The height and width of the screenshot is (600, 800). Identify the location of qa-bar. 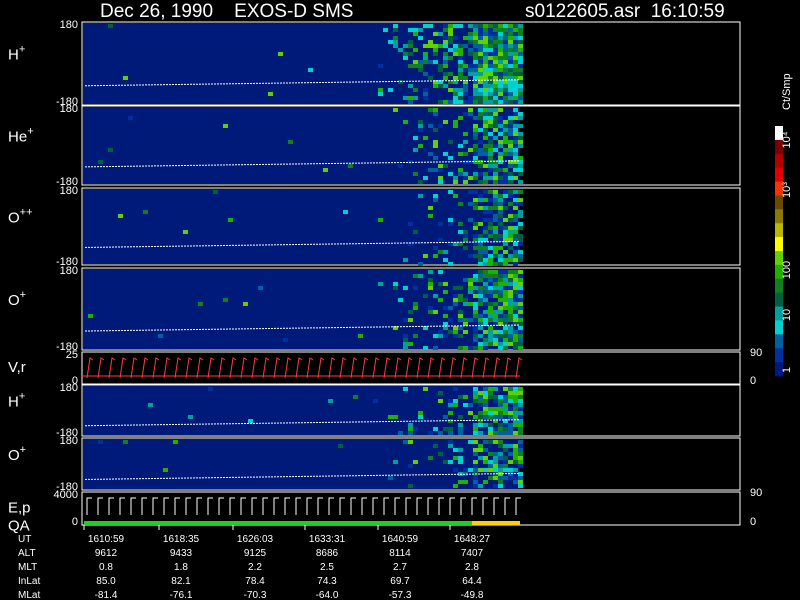
(279, 523).